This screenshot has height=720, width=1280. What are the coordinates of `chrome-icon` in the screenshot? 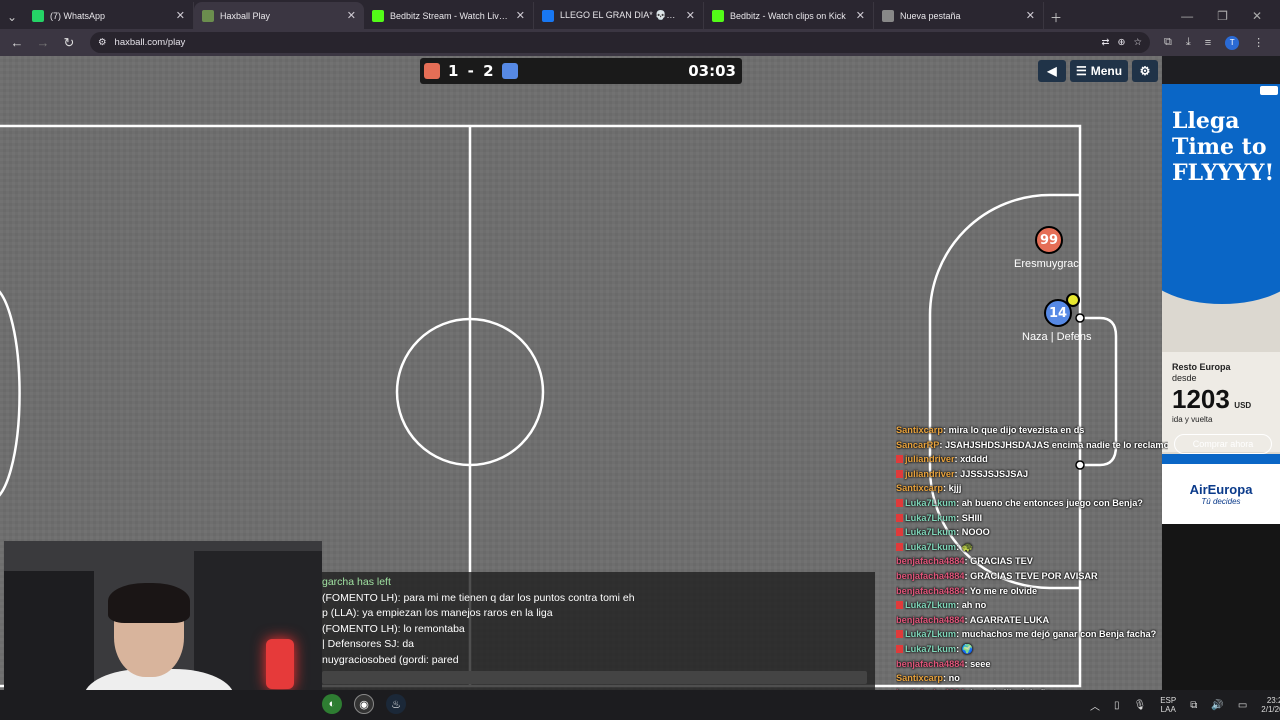 It's located at (888, 15).